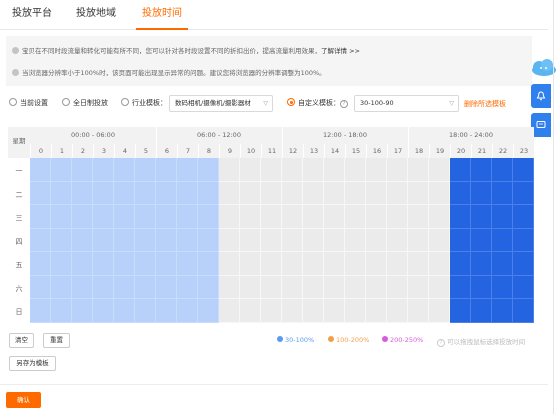 Image resolution: width=557 pixels, height=414 pixels. What do you see at coordinates (292, 151) in the screenshot?
I see `hour-label: 12` at bounding box center [292, 151].